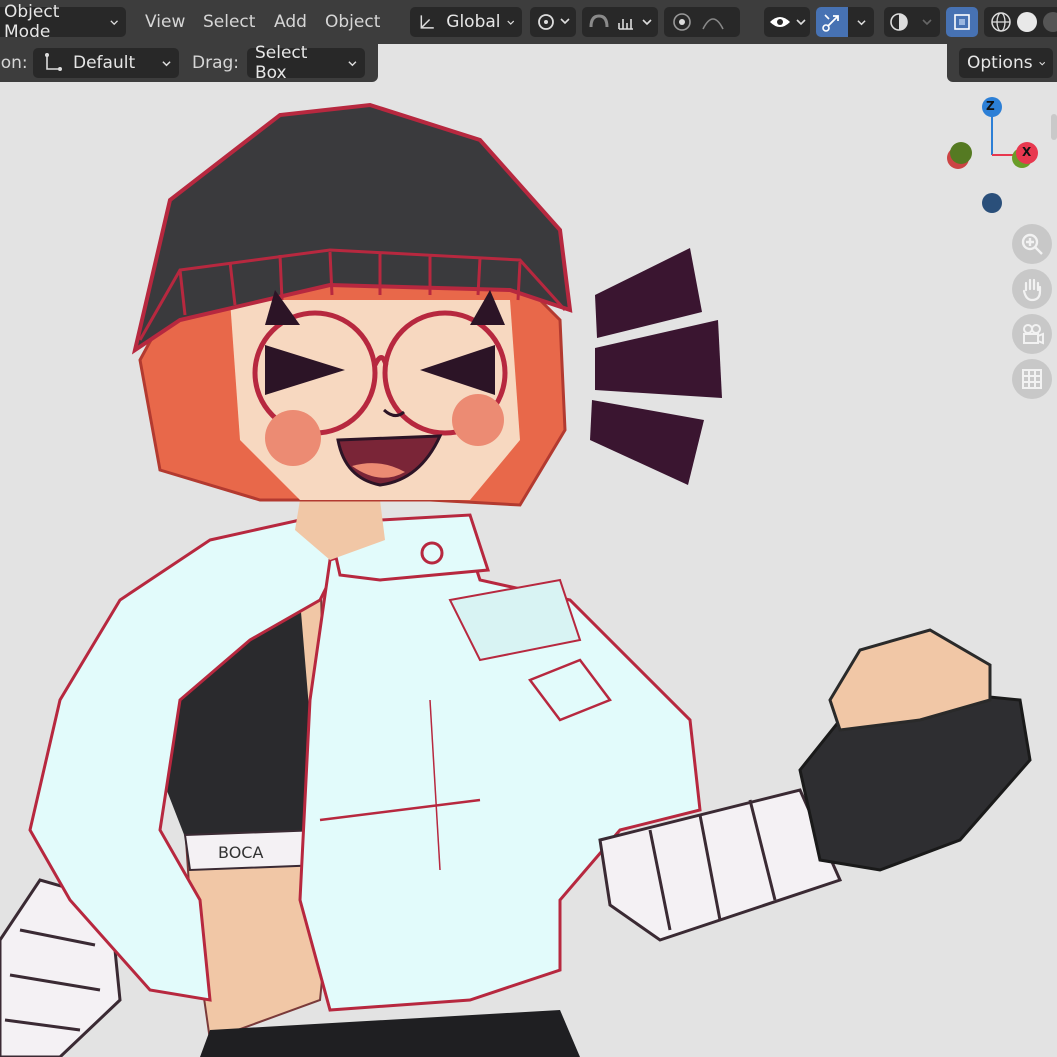 The height and width of the screenshot is (1057, 1057). I want to click on grid-icon, so click(1032, 379).